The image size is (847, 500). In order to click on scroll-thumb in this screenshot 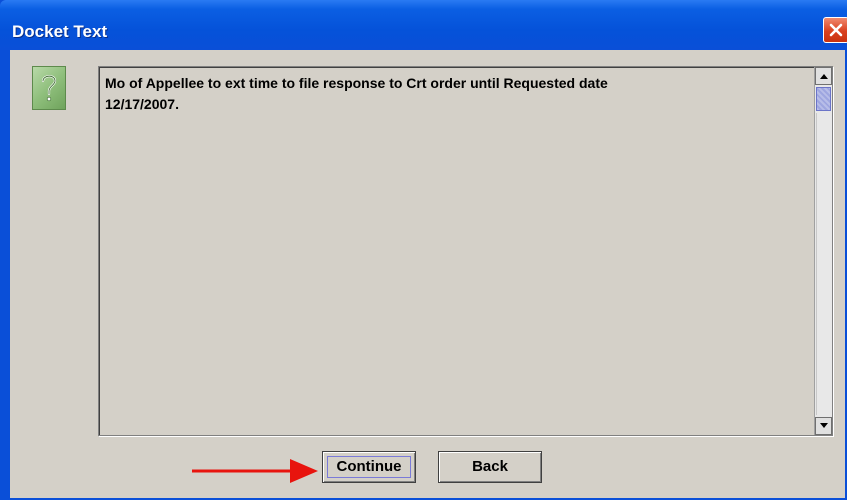, I will do `click(823, 99)`.